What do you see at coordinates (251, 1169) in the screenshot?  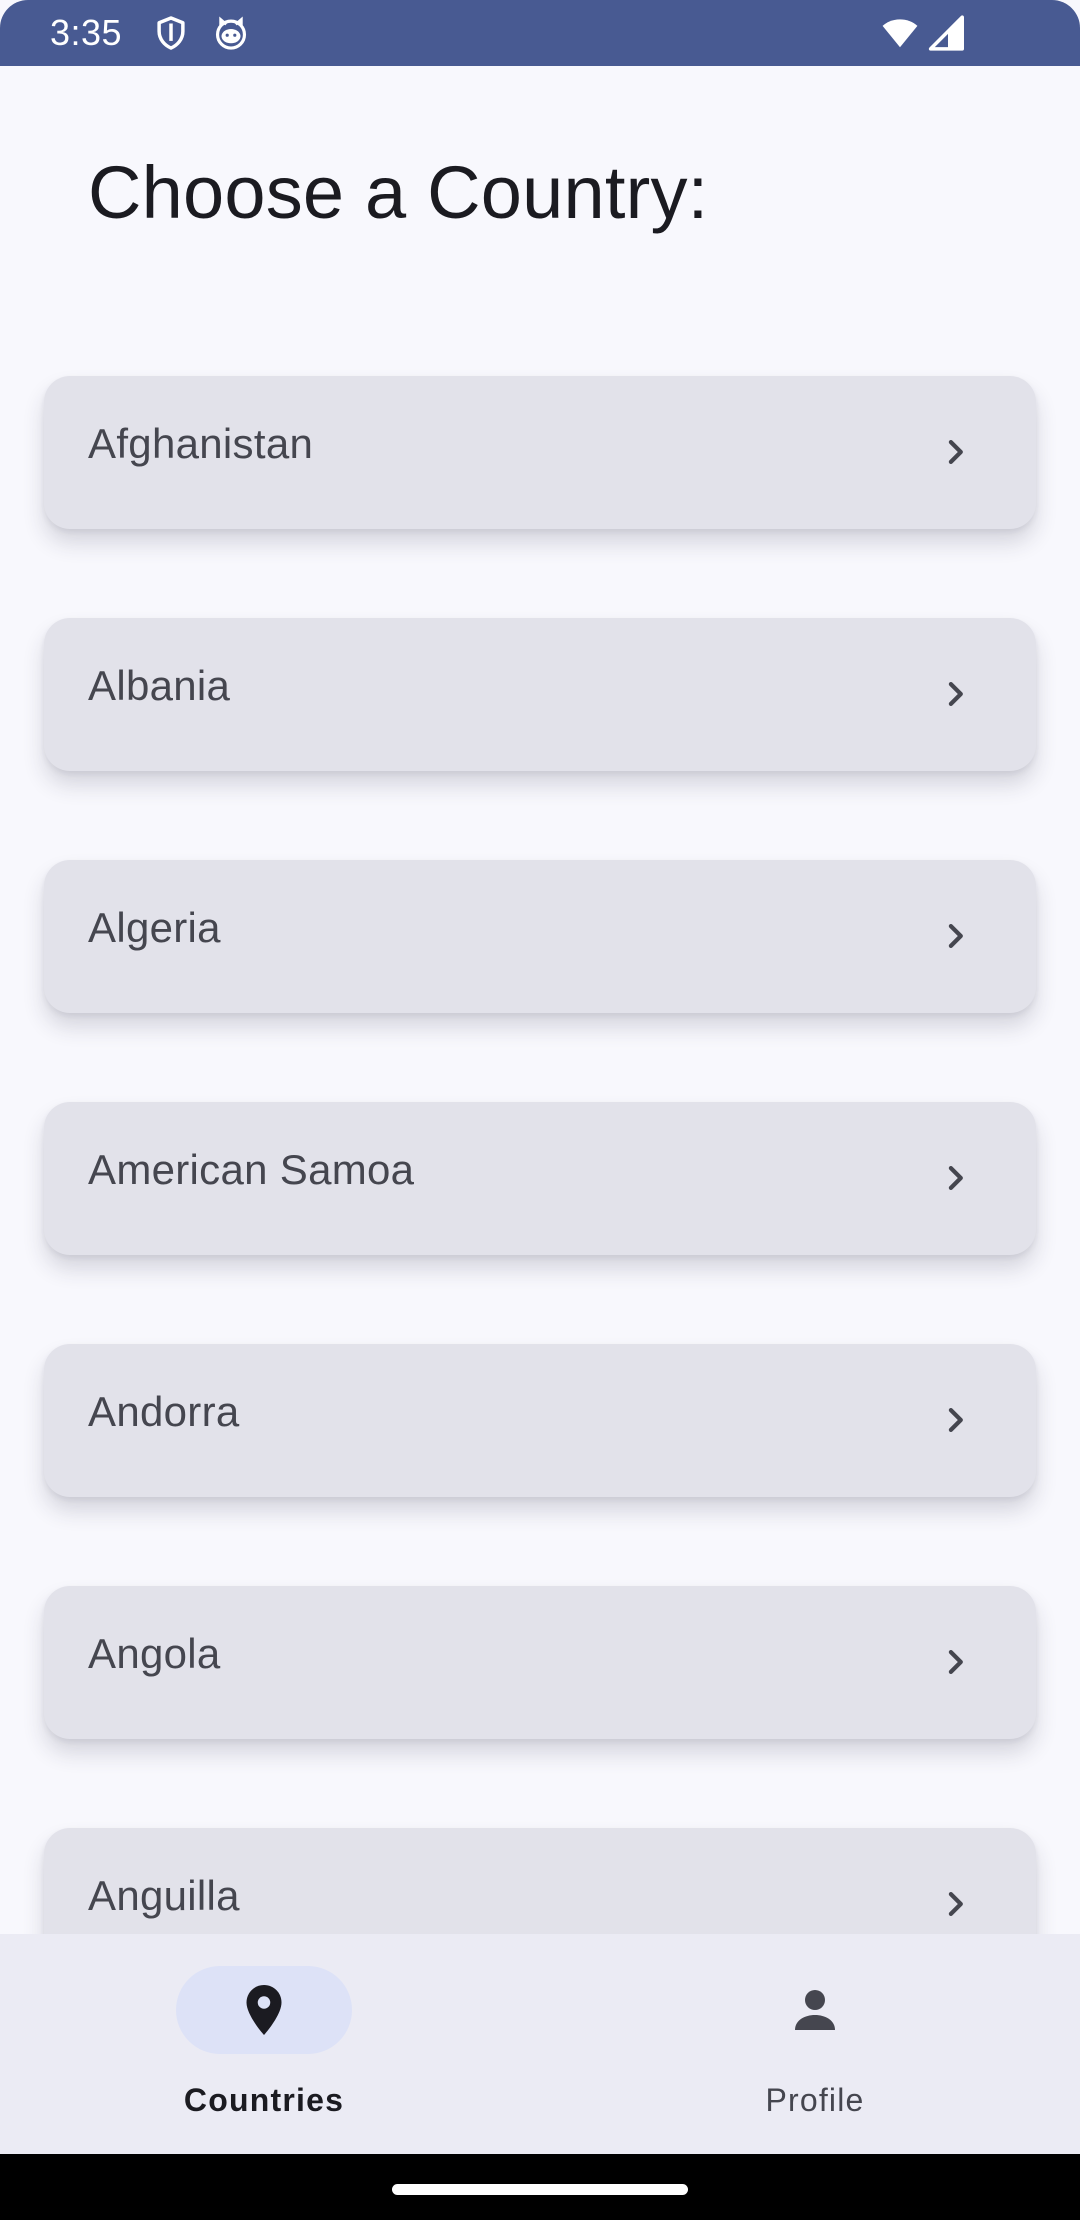 I see `country-name: American Samoa` at bounding box center [251, 1169].